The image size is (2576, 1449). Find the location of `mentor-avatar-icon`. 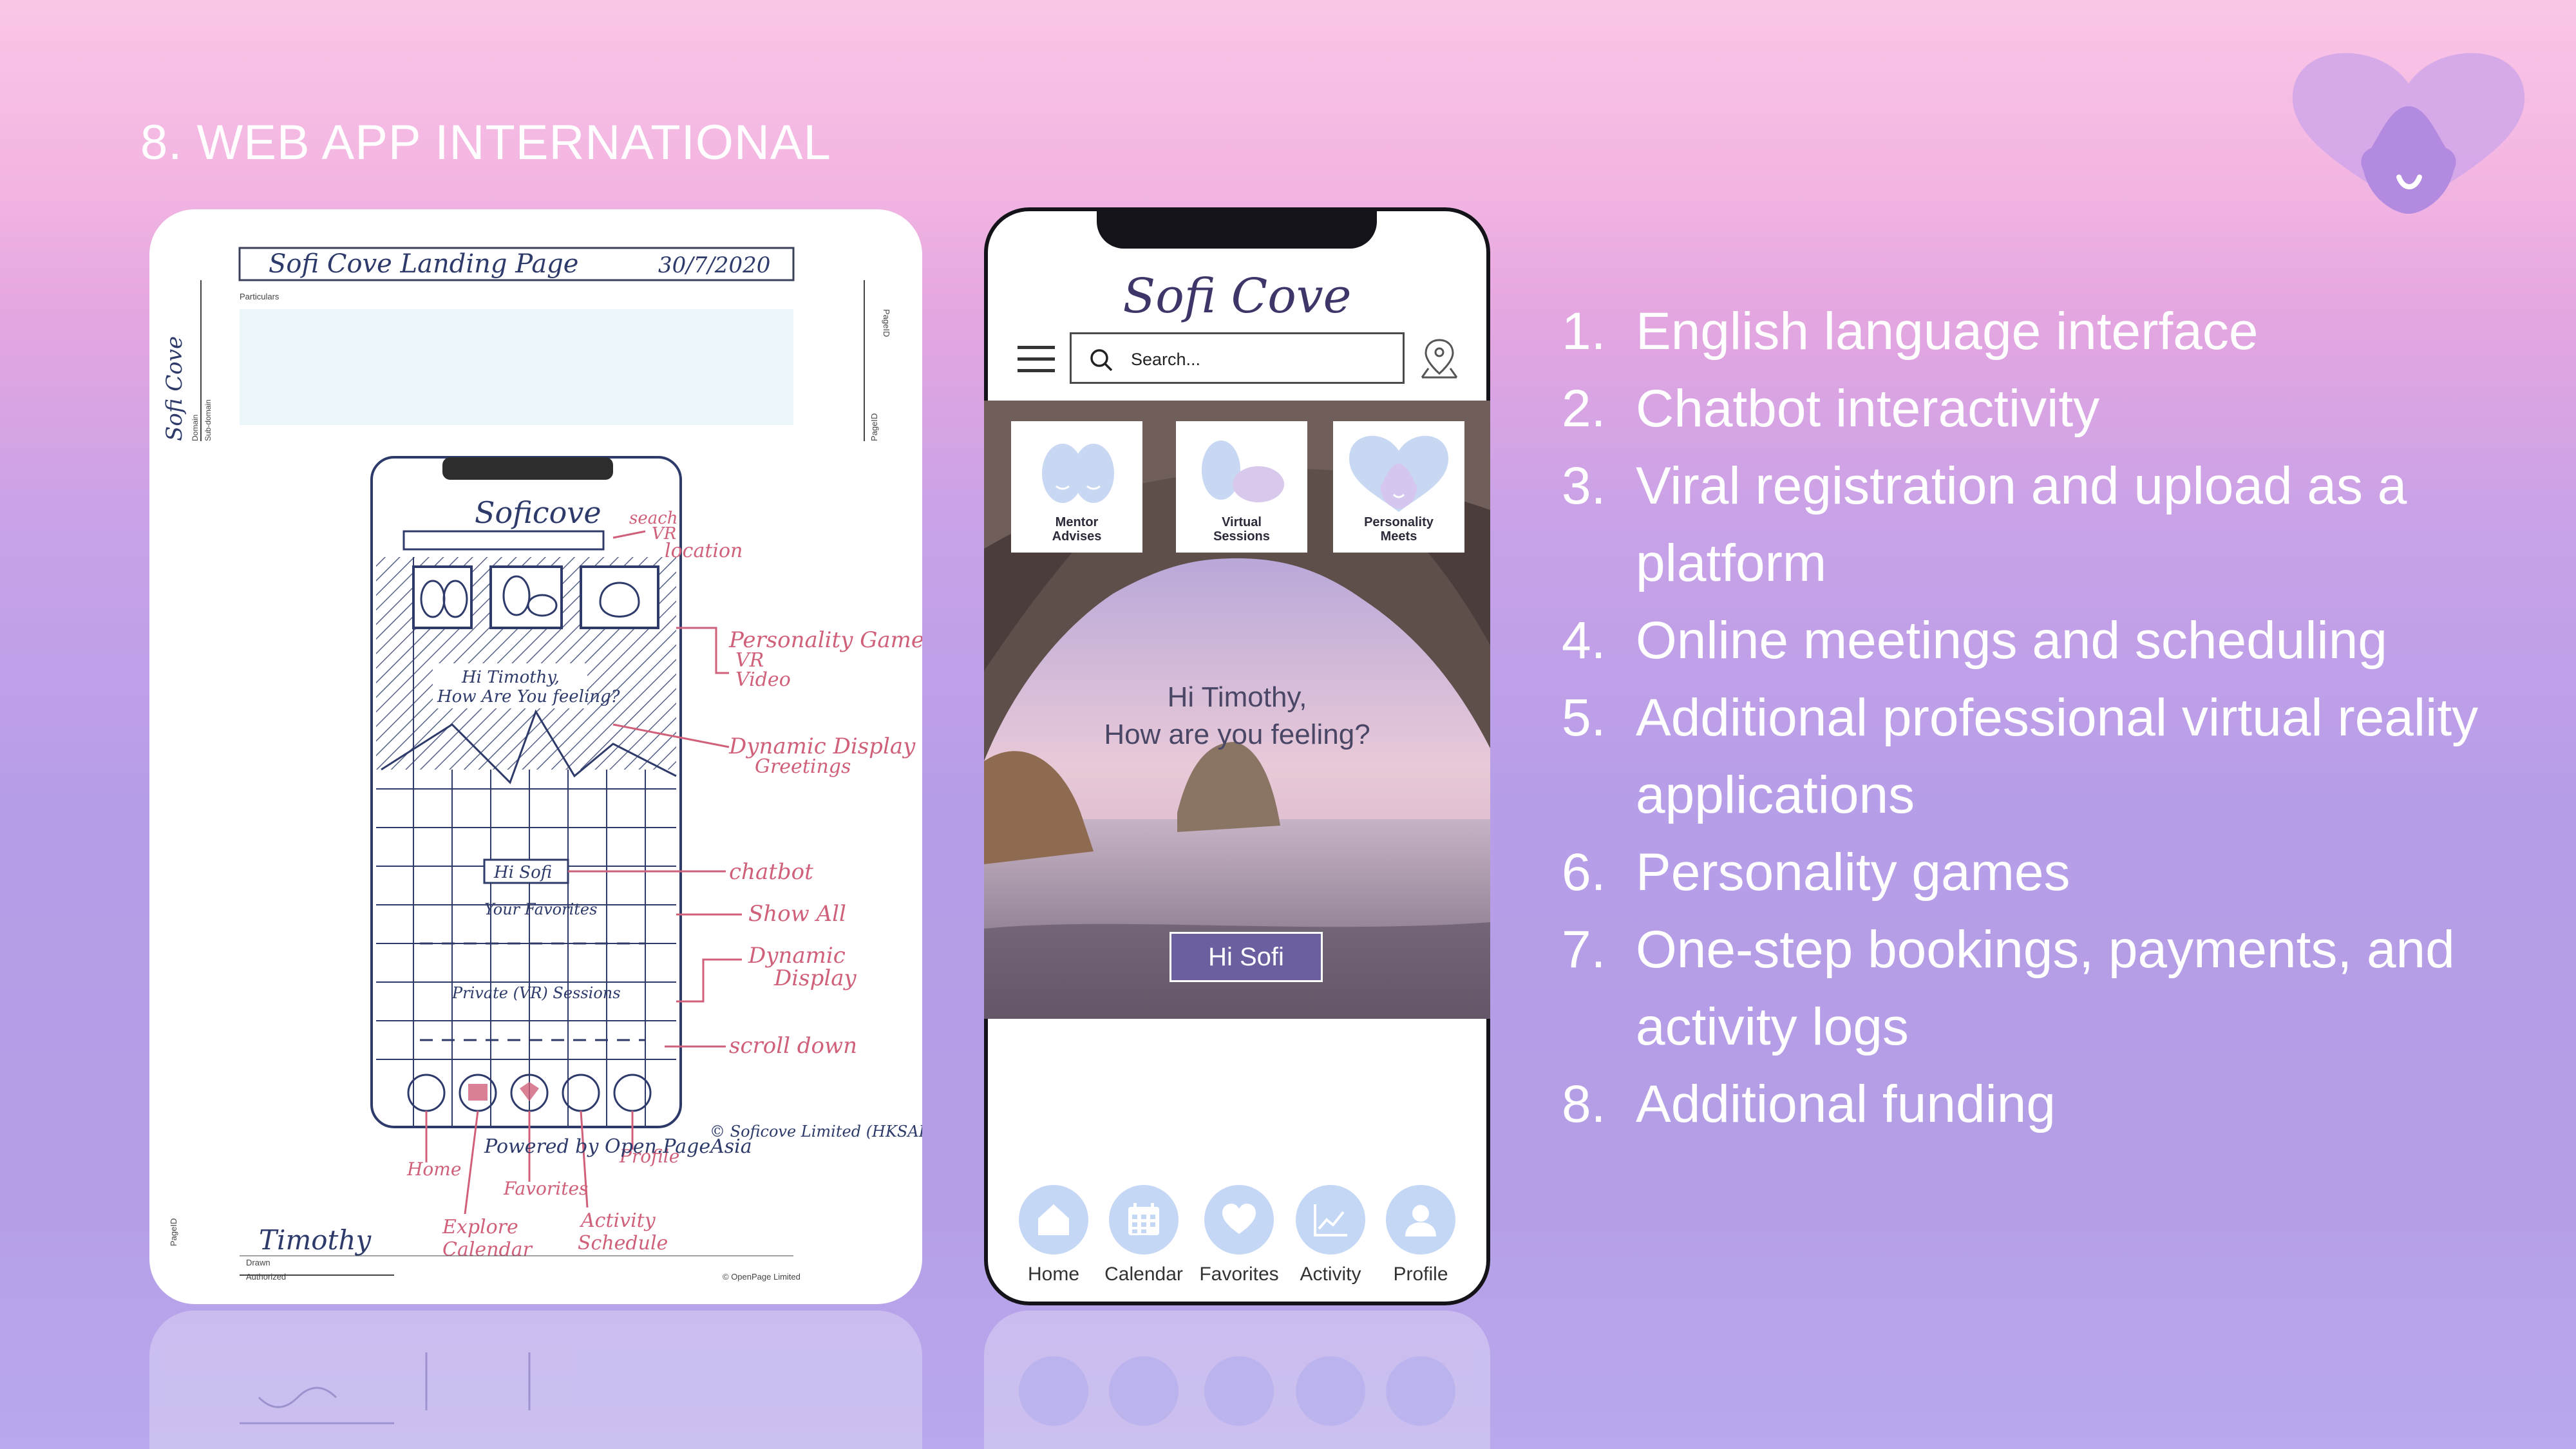

mentor-avatar-icon is located at coordinates (1078, 474).